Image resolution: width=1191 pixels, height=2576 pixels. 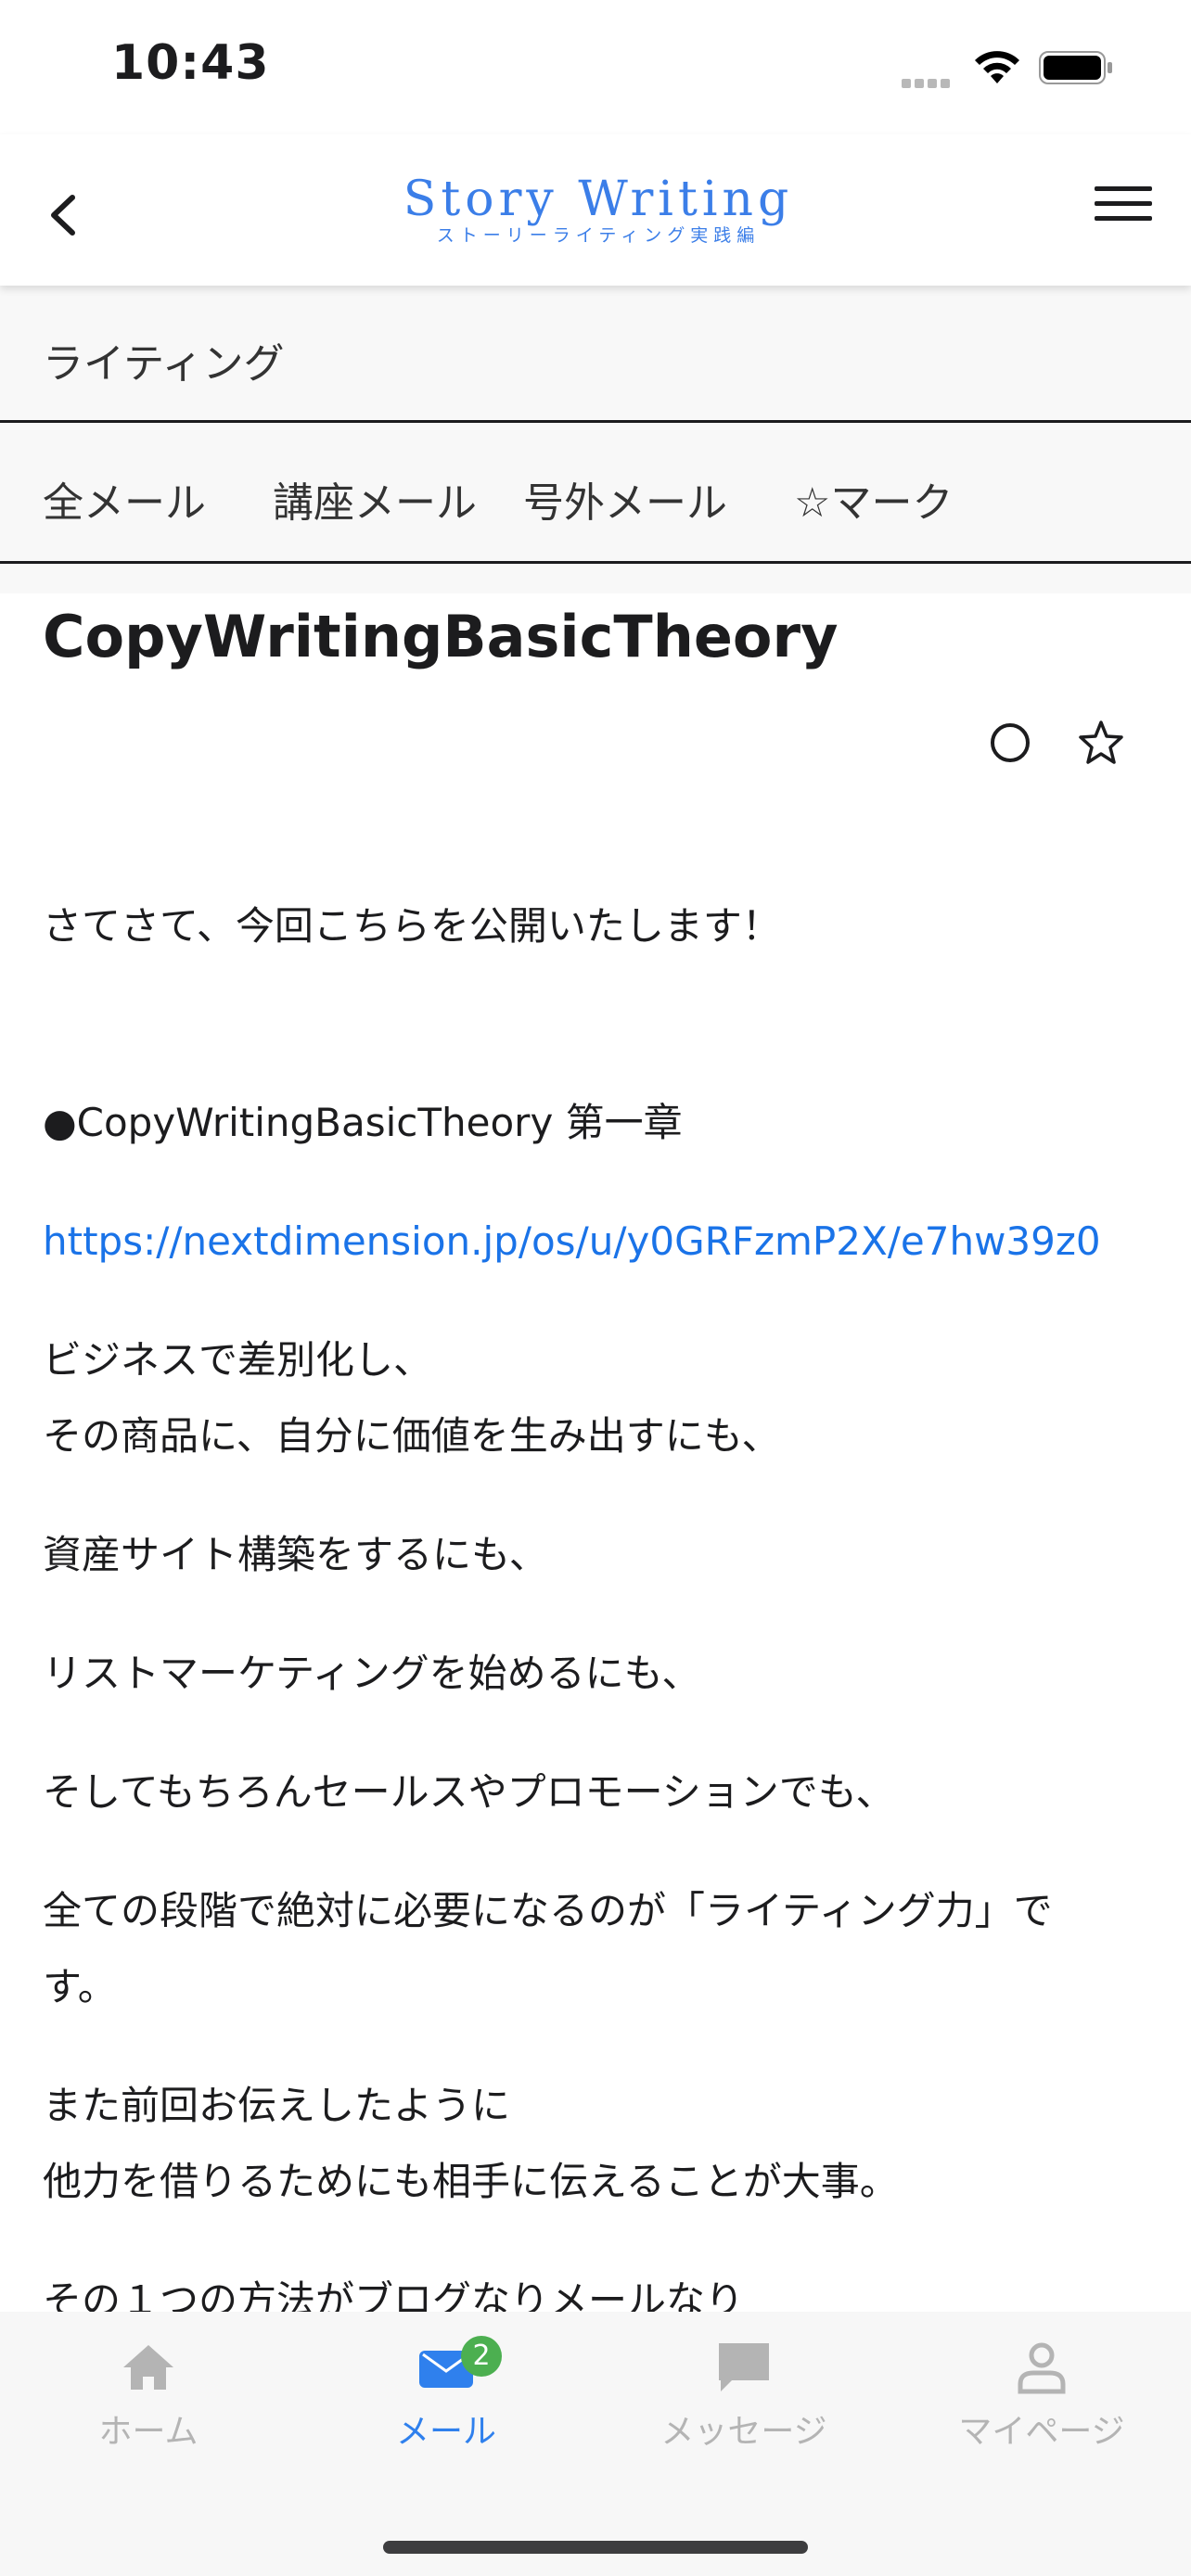 I want to click on logo-subtitle: ストーリーライティング実践編, so click(x=598, y=235).